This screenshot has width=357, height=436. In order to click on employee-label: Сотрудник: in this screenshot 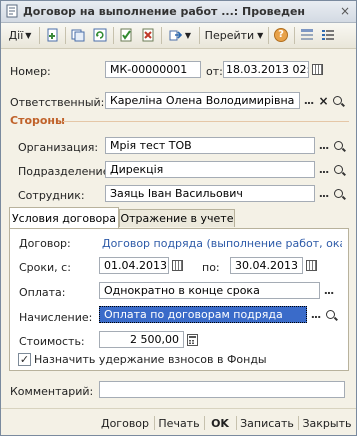, I will do `click(51, 195)`.